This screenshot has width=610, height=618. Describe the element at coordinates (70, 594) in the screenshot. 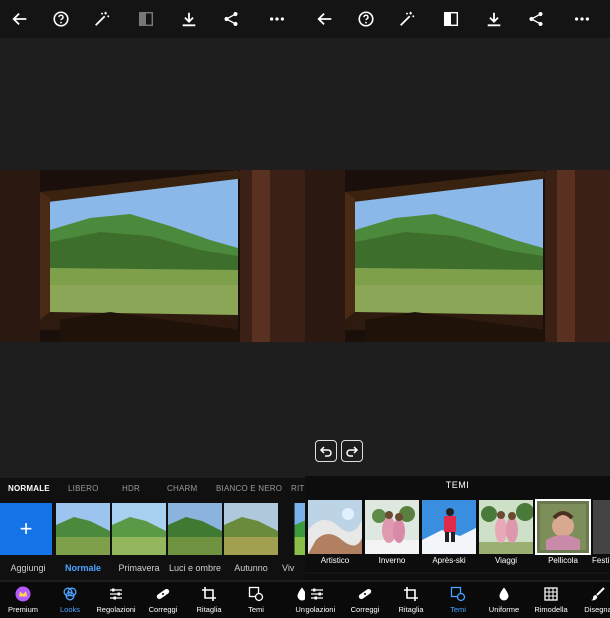

I see `looks-circles-icon` at that location.